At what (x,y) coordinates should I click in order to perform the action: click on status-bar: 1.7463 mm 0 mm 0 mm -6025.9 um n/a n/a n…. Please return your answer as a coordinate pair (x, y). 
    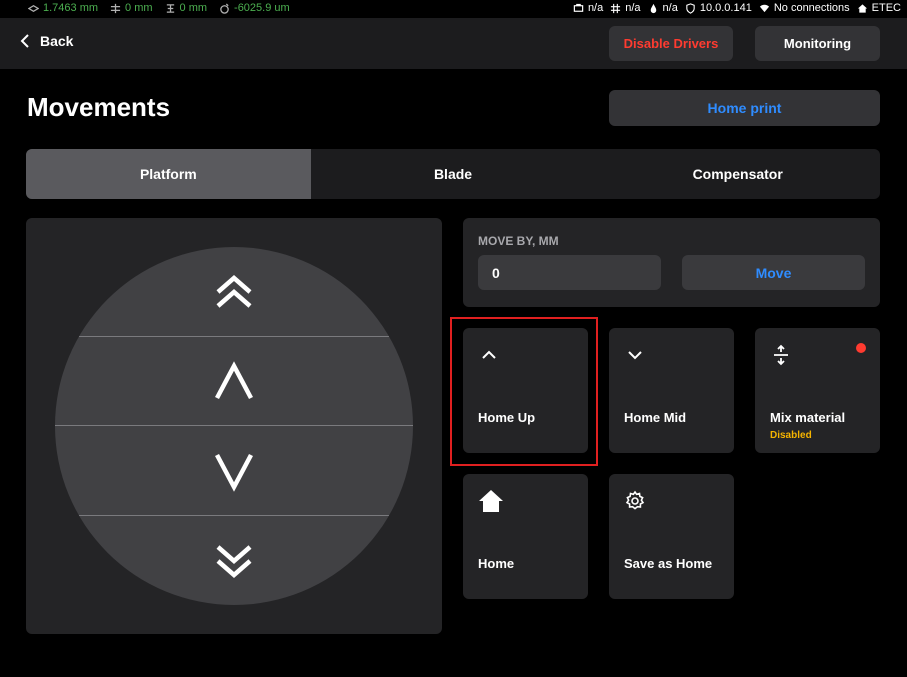
    Looking at the image, I should click on (453, 9).